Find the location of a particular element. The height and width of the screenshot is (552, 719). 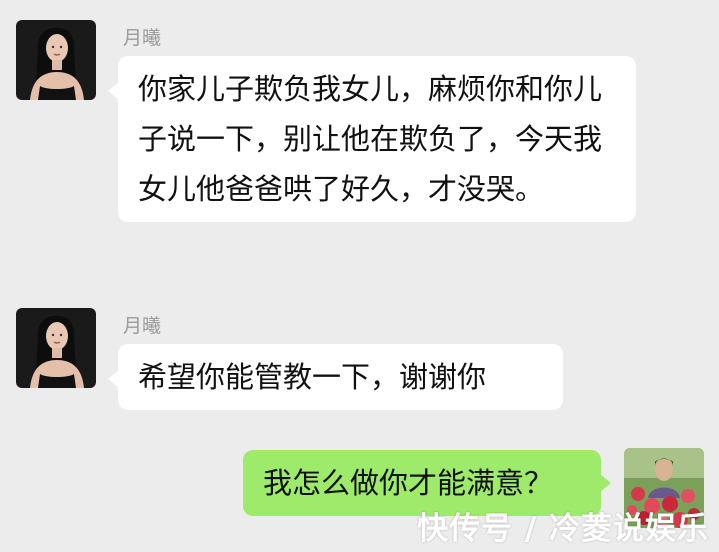

watermark: 快传号 / 冷菱说娱乐 is located at coordinates (563, 529).